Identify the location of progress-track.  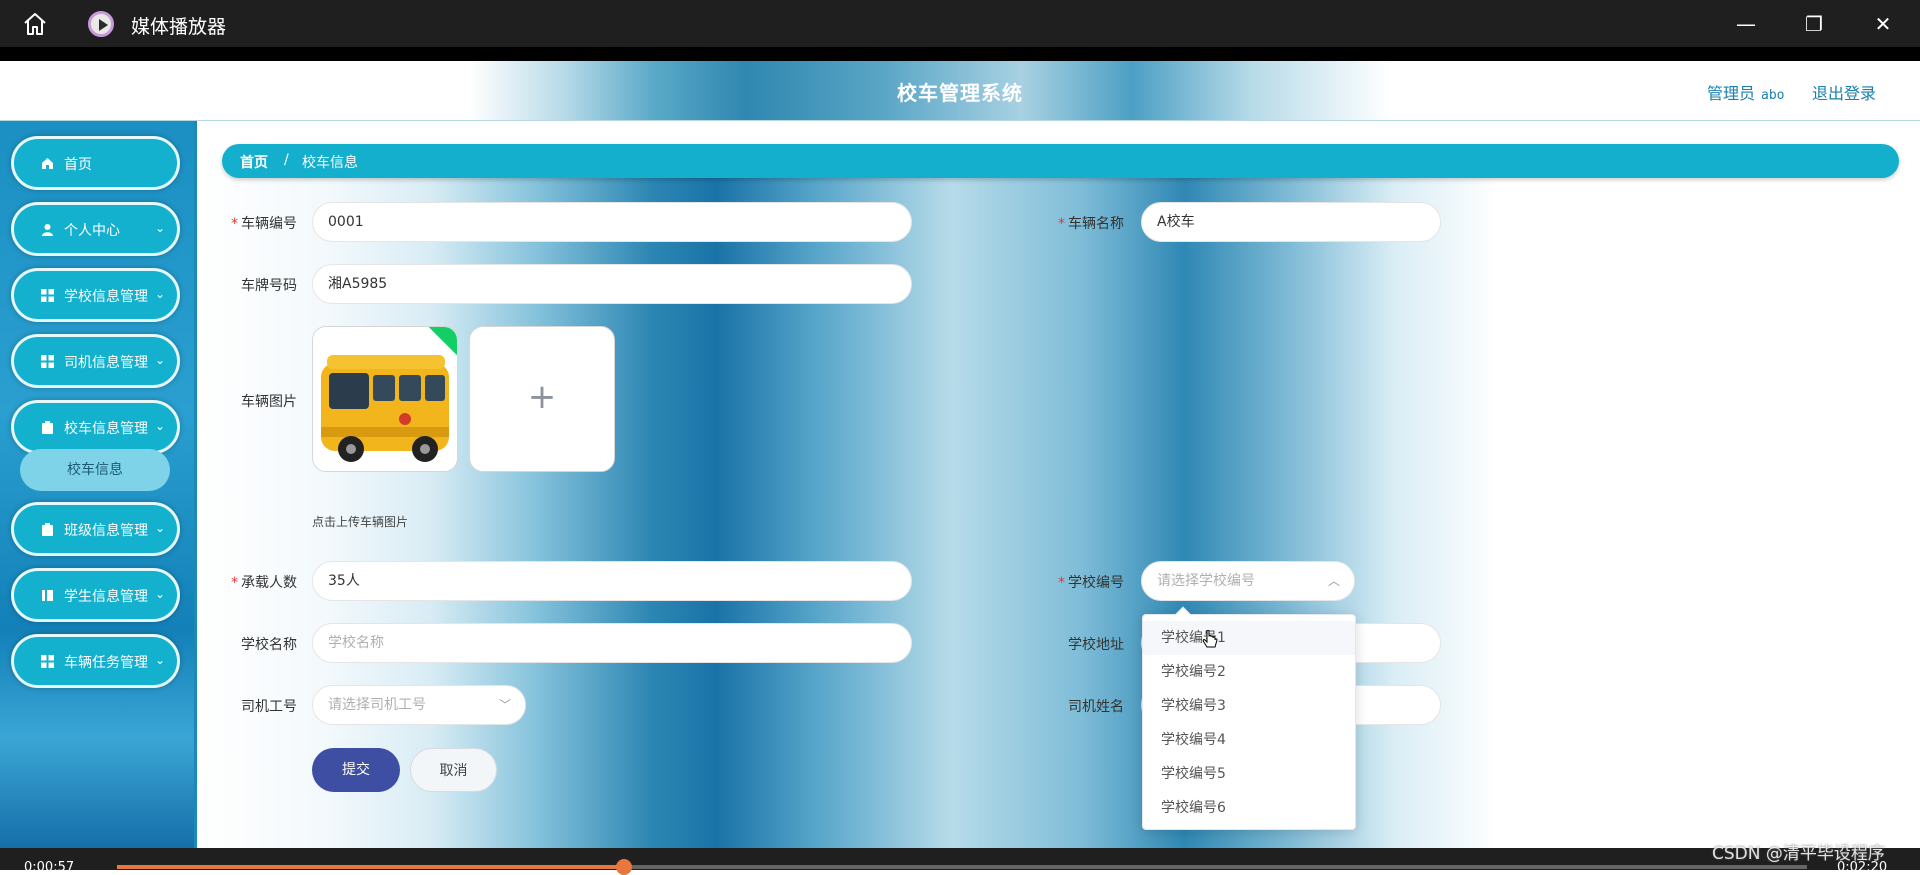
(962, 867).